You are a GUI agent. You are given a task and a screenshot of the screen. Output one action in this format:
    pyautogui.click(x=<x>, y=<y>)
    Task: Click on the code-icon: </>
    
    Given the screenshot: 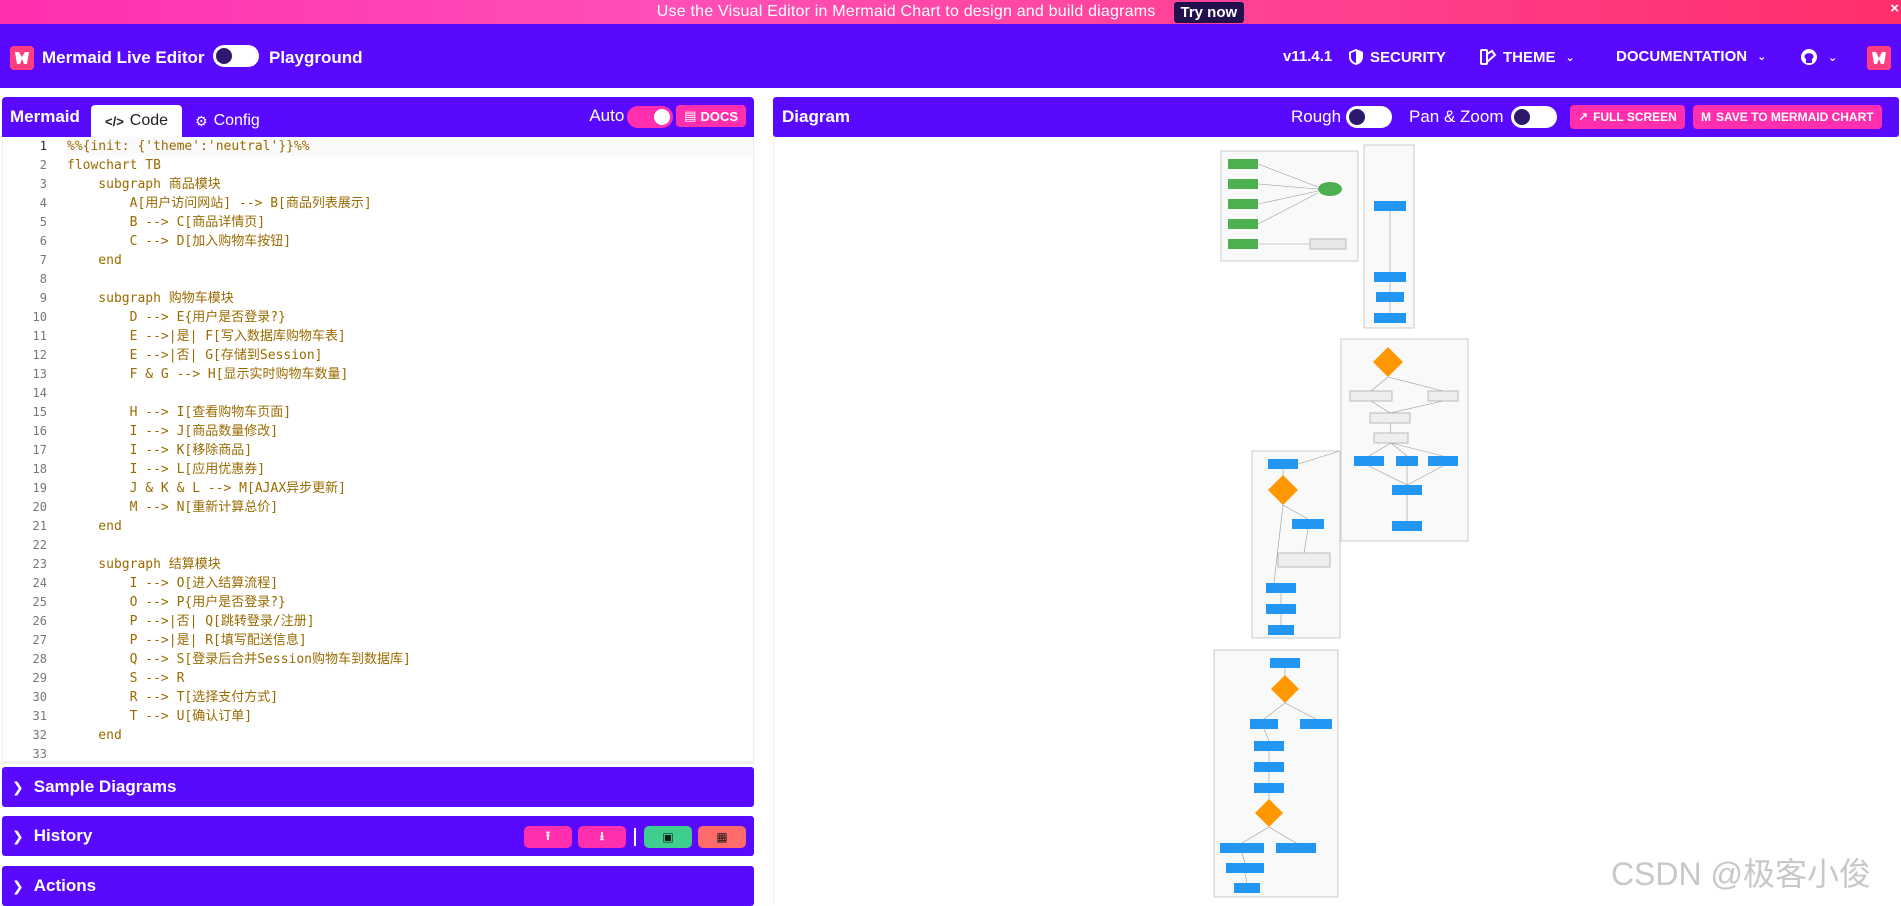 What is the action you would take?
    pyautogui.click(x=114, y=121)
    